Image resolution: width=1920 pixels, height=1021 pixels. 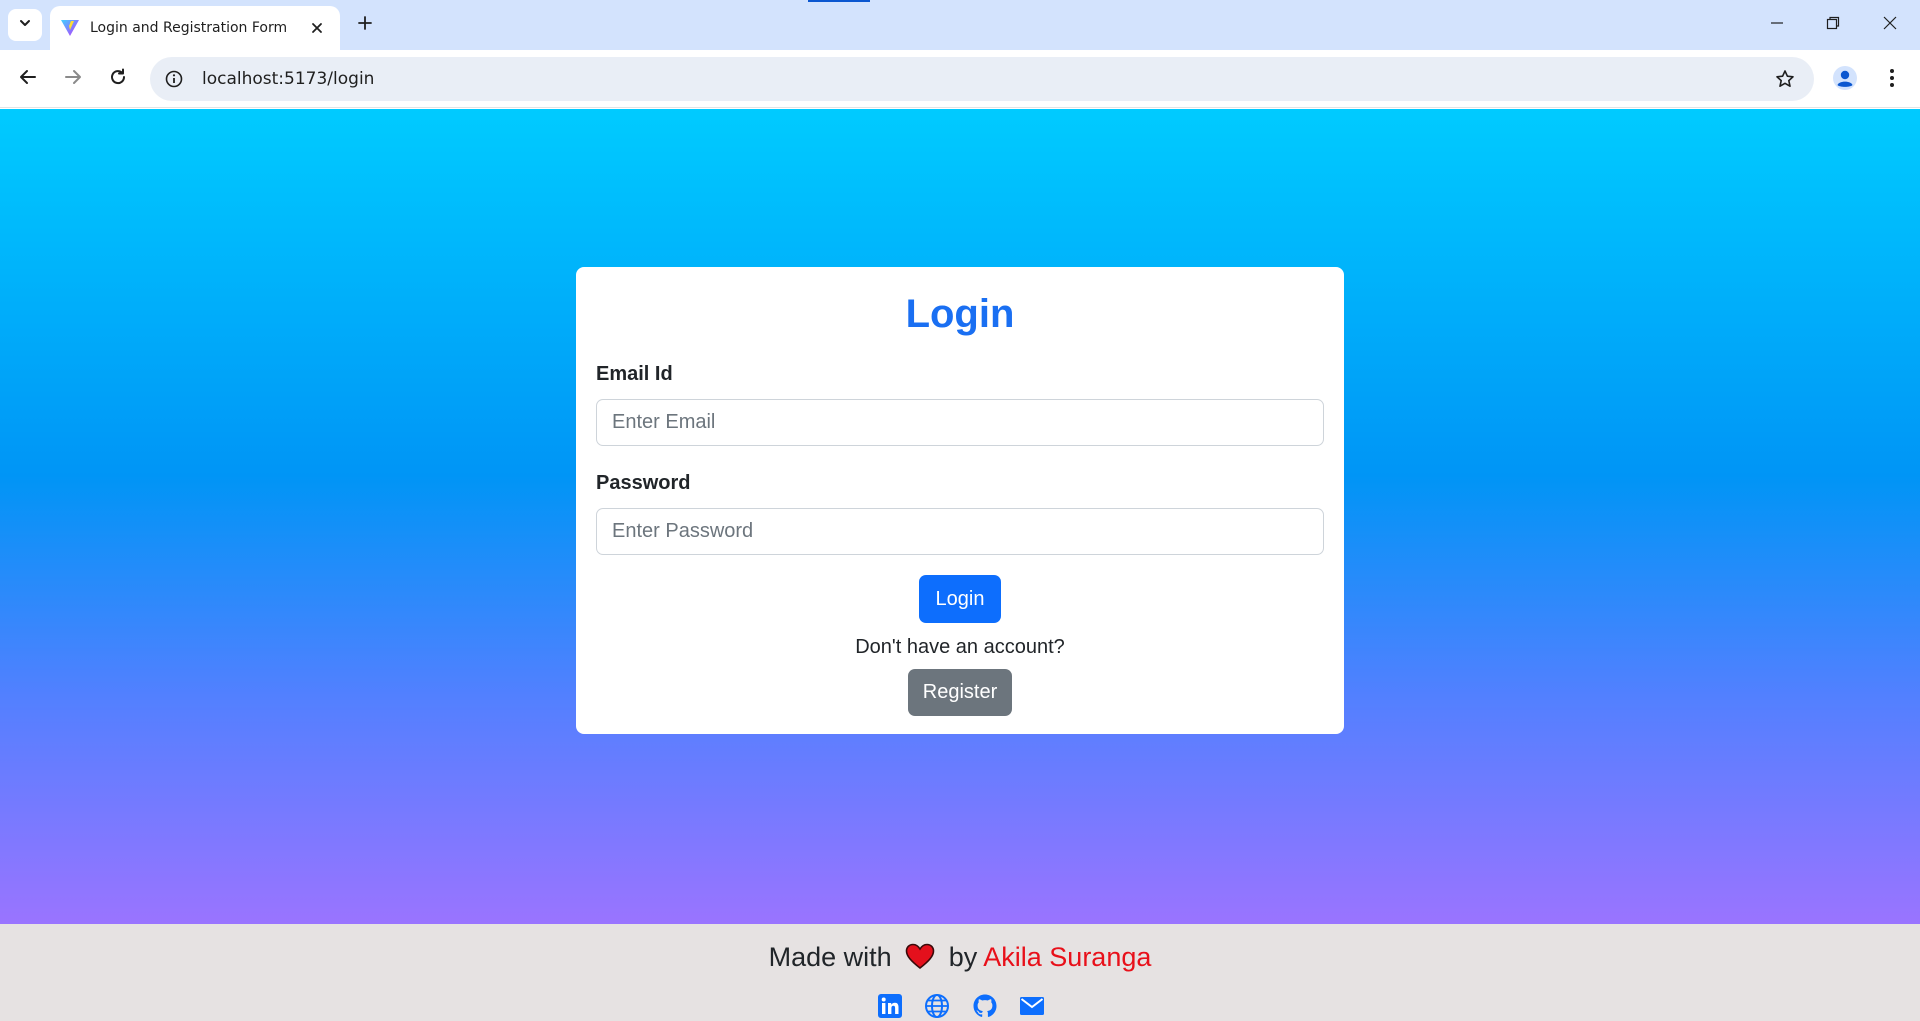 I want to click on github-icon, so click(x=985, y=1006).